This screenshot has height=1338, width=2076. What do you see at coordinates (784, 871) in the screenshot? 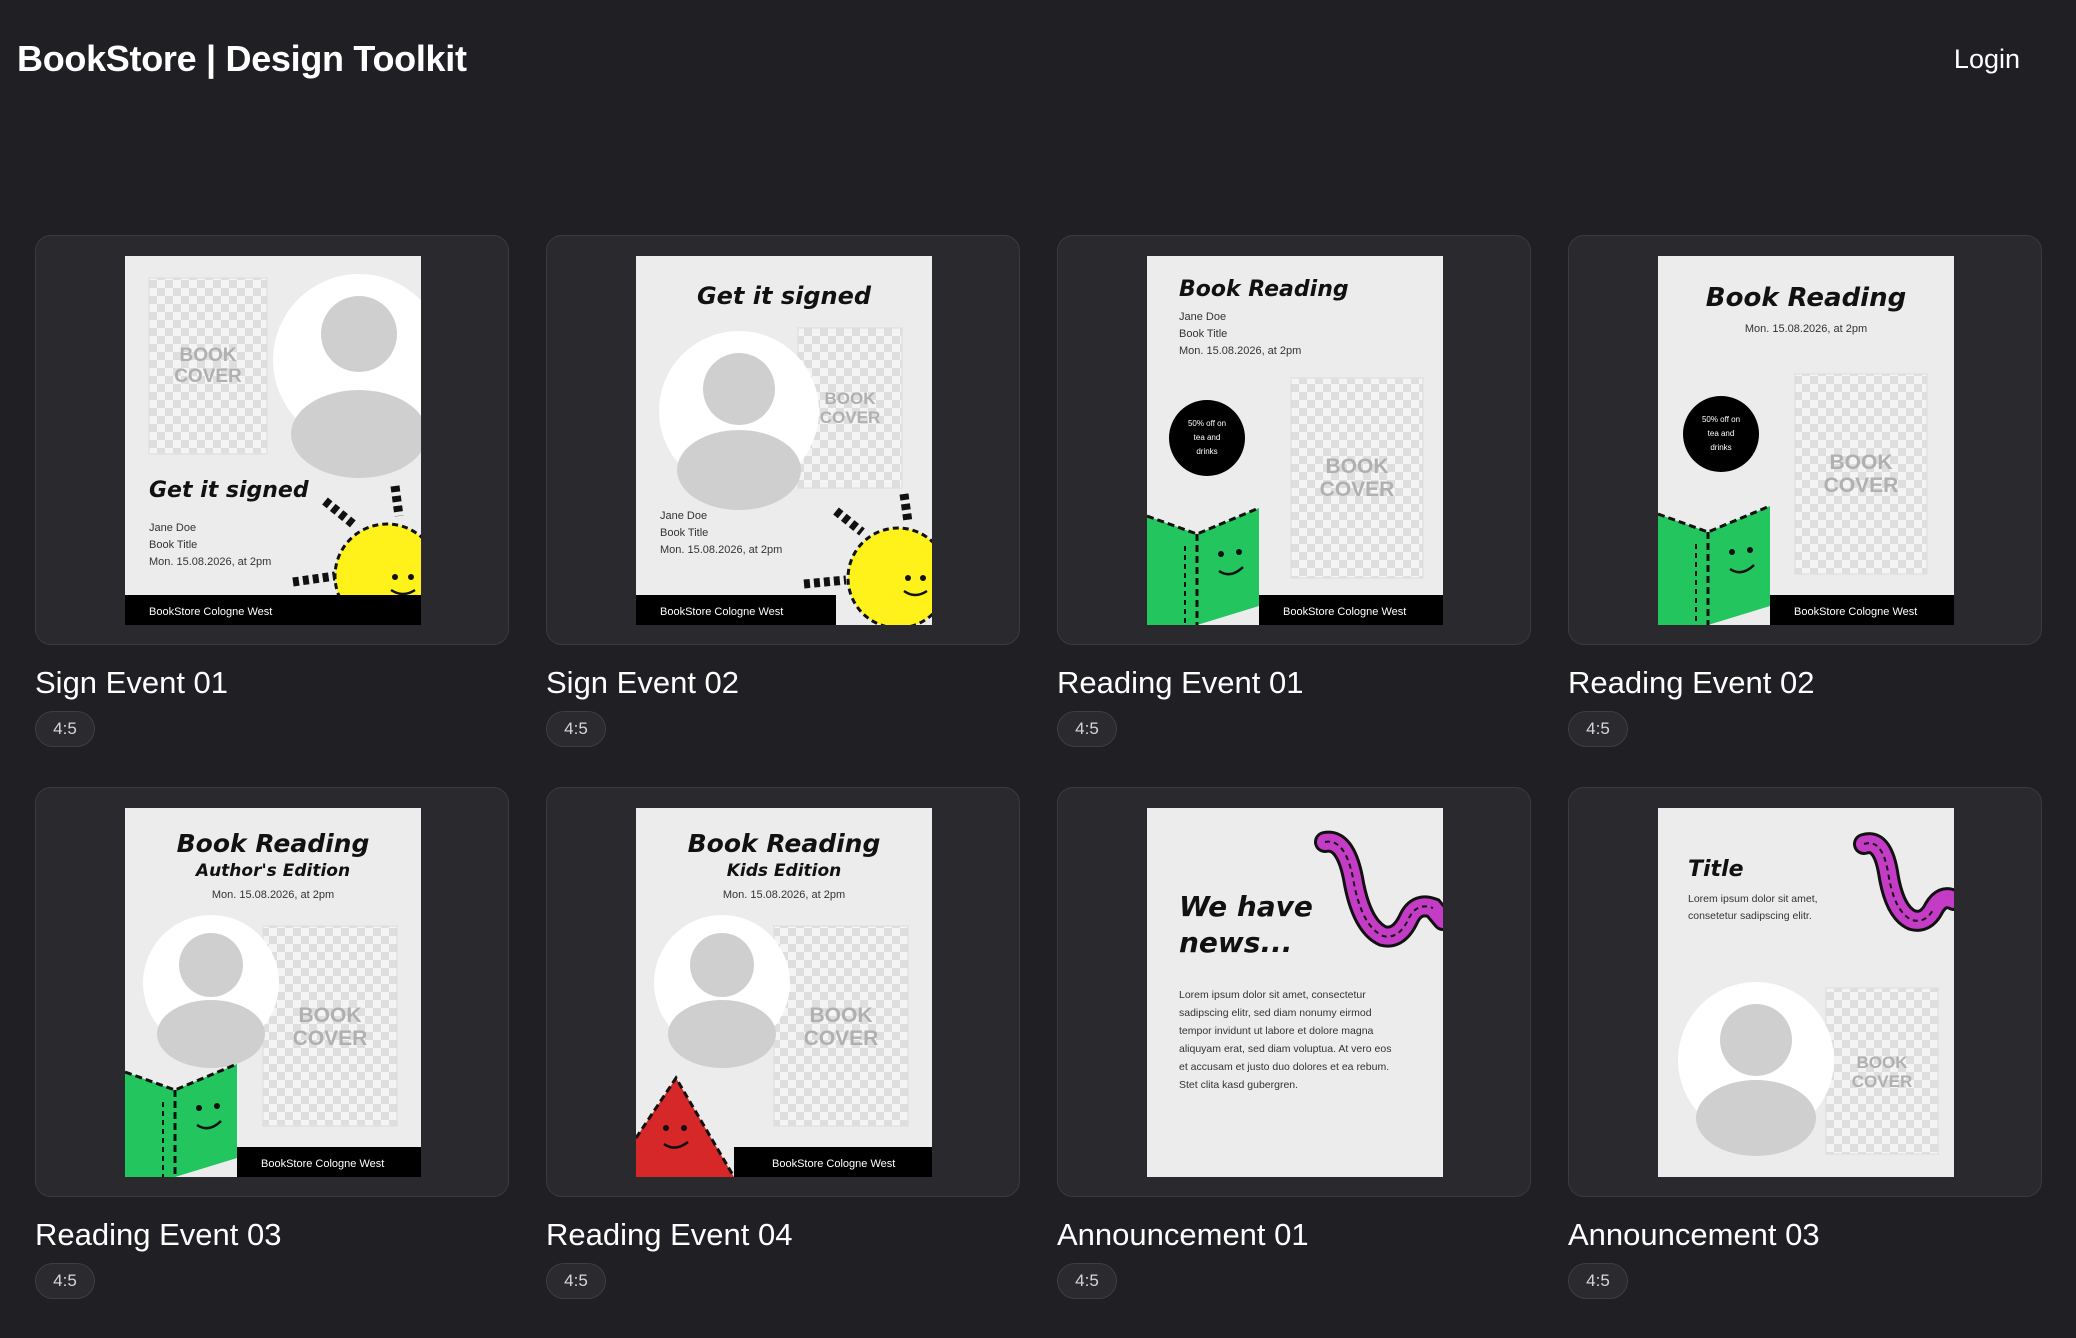
I see `svg-text: Kids Edition` at bounding box center [784, 871].